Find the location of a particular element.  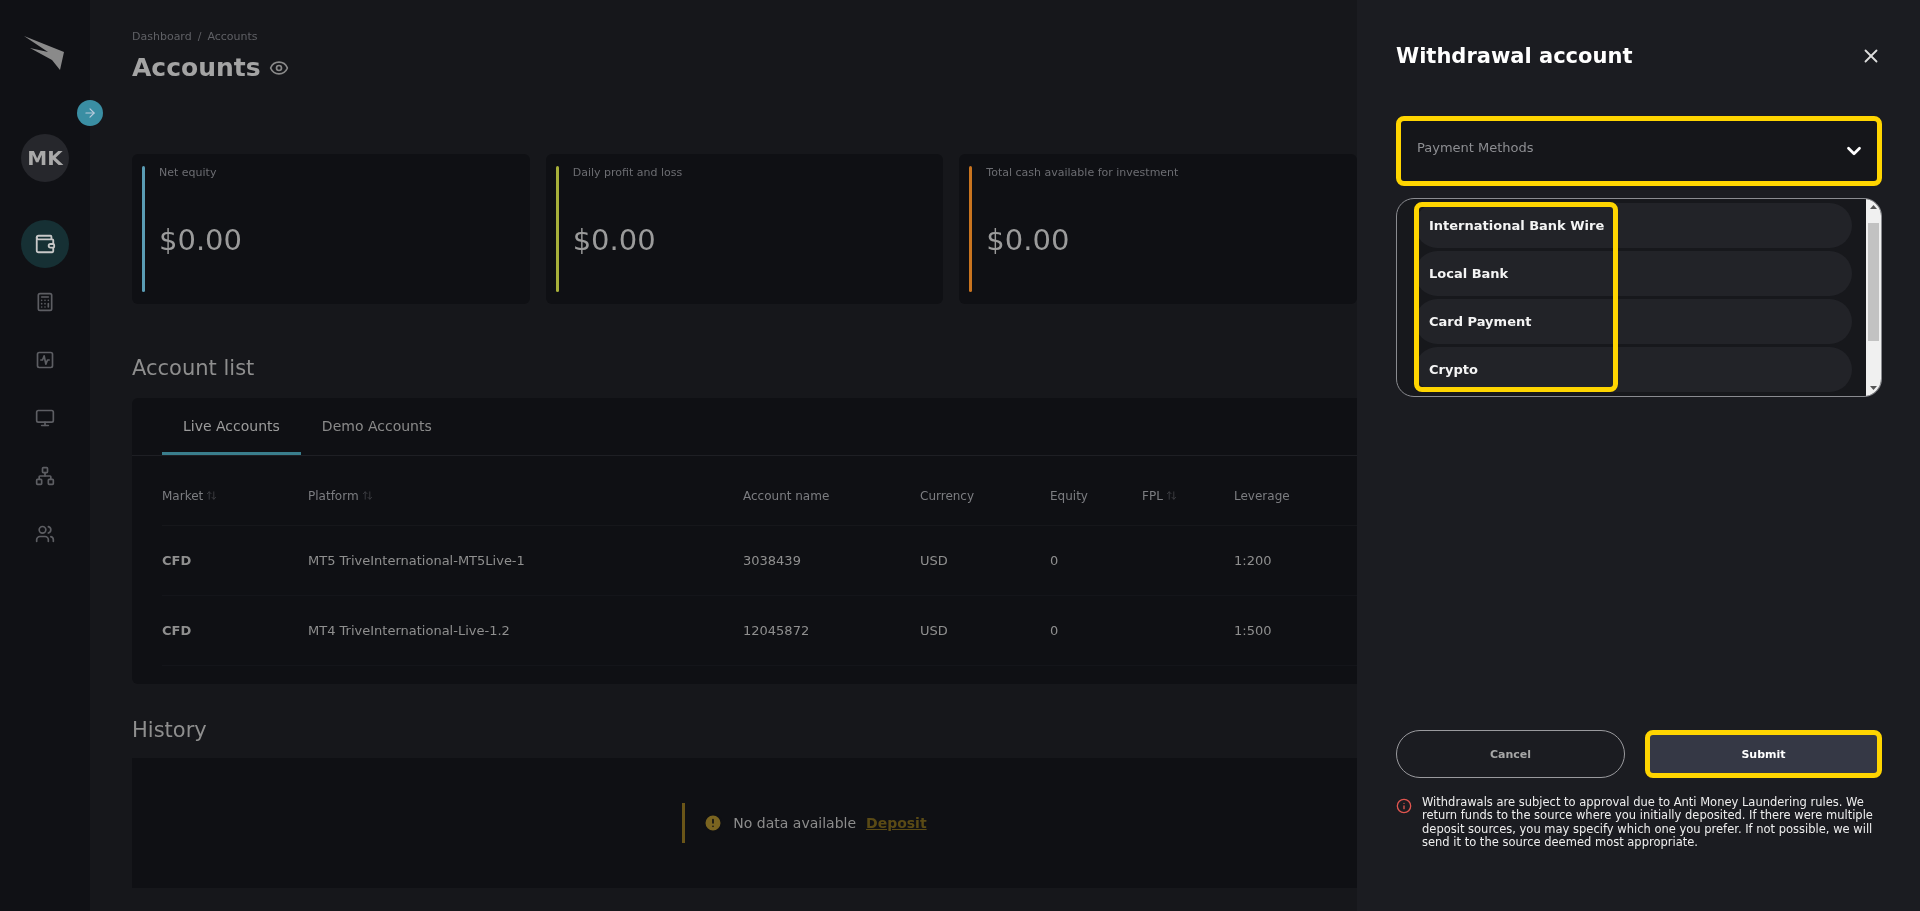

column-header: Equity is located at coordinates (1069, 495).